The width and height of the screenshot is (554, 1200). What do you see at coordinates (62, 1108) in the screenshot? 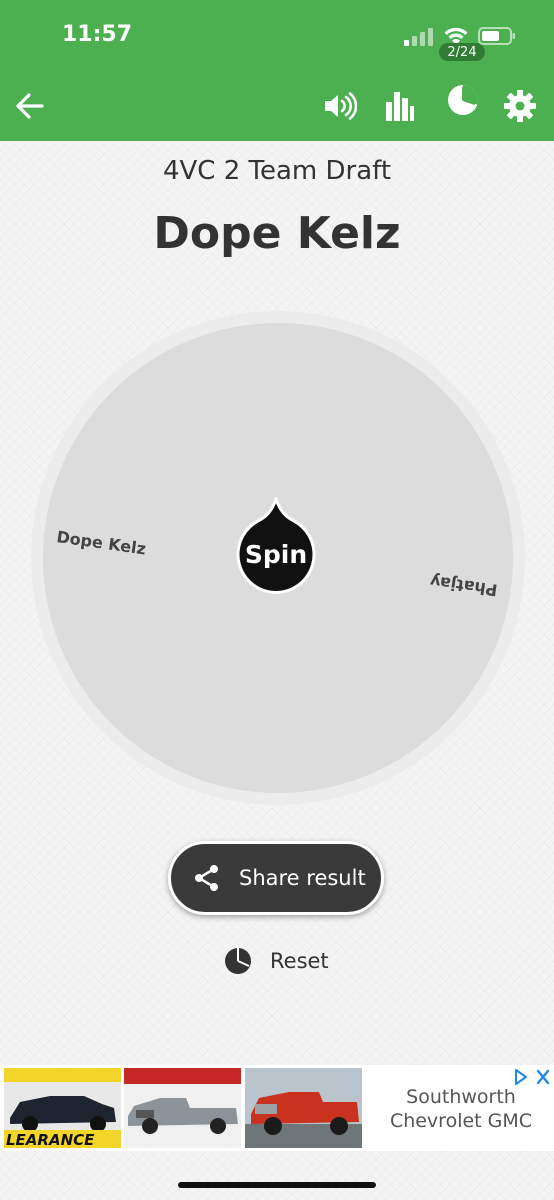
I see `ad-image-suv: LEARANCE` at bounding box center [62, 1108].